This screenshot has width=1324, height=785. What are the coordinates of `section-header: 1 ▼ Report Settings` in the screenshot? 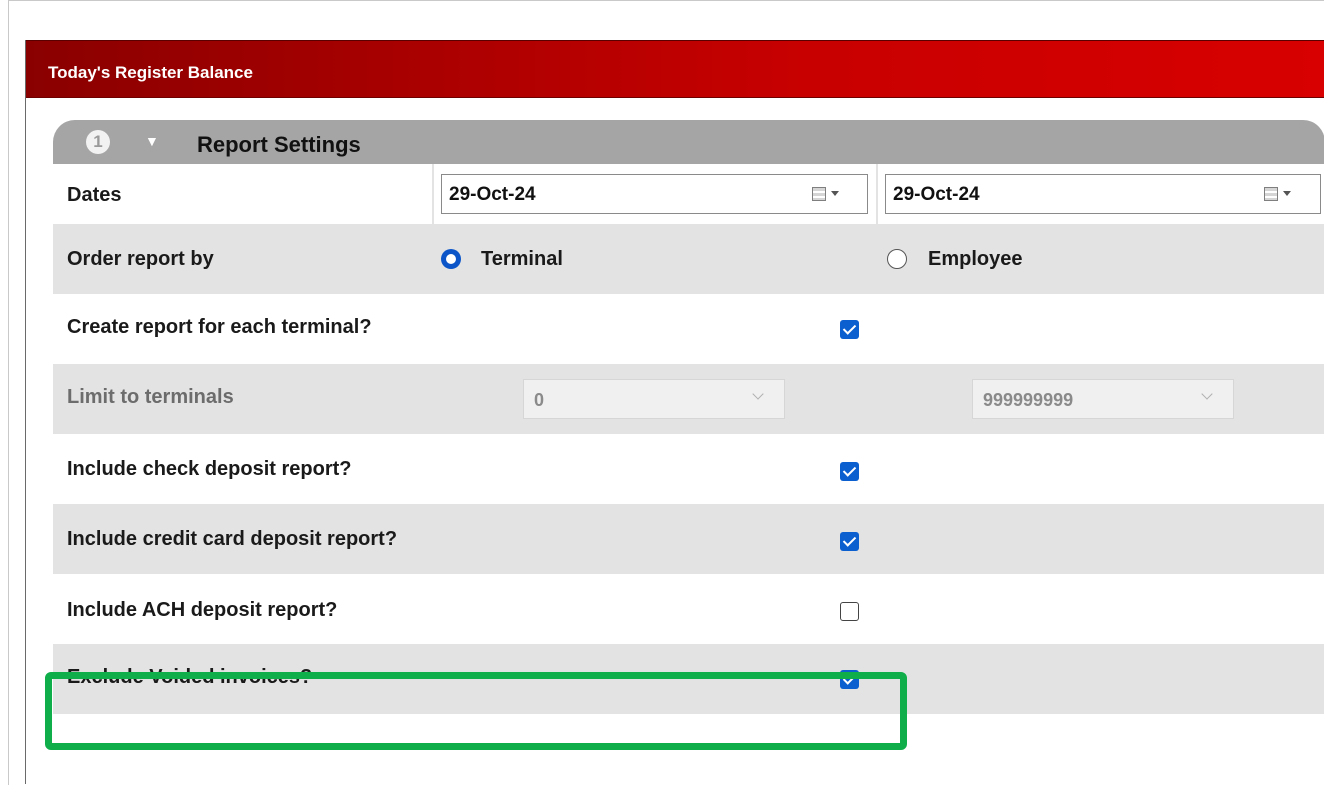 It's located at (688, 142).